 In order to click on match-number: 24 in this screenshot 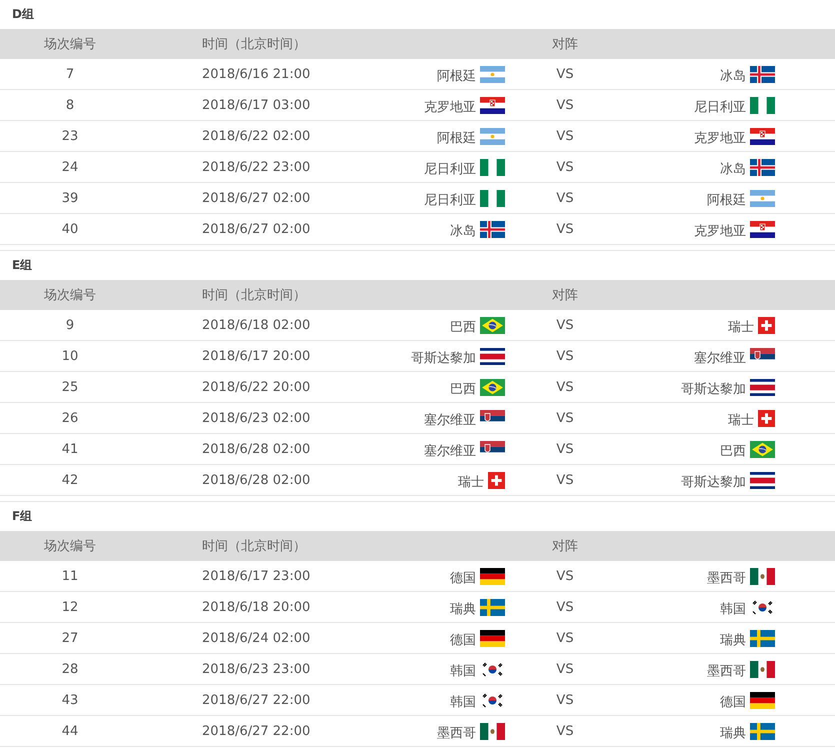, I will do `click(70, 167)`.